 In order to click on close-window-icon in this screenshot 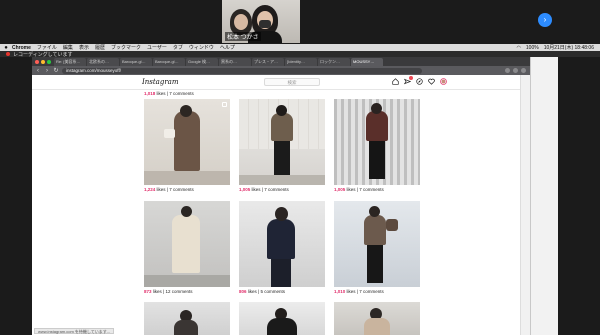, I will do `click(37, 62)`.